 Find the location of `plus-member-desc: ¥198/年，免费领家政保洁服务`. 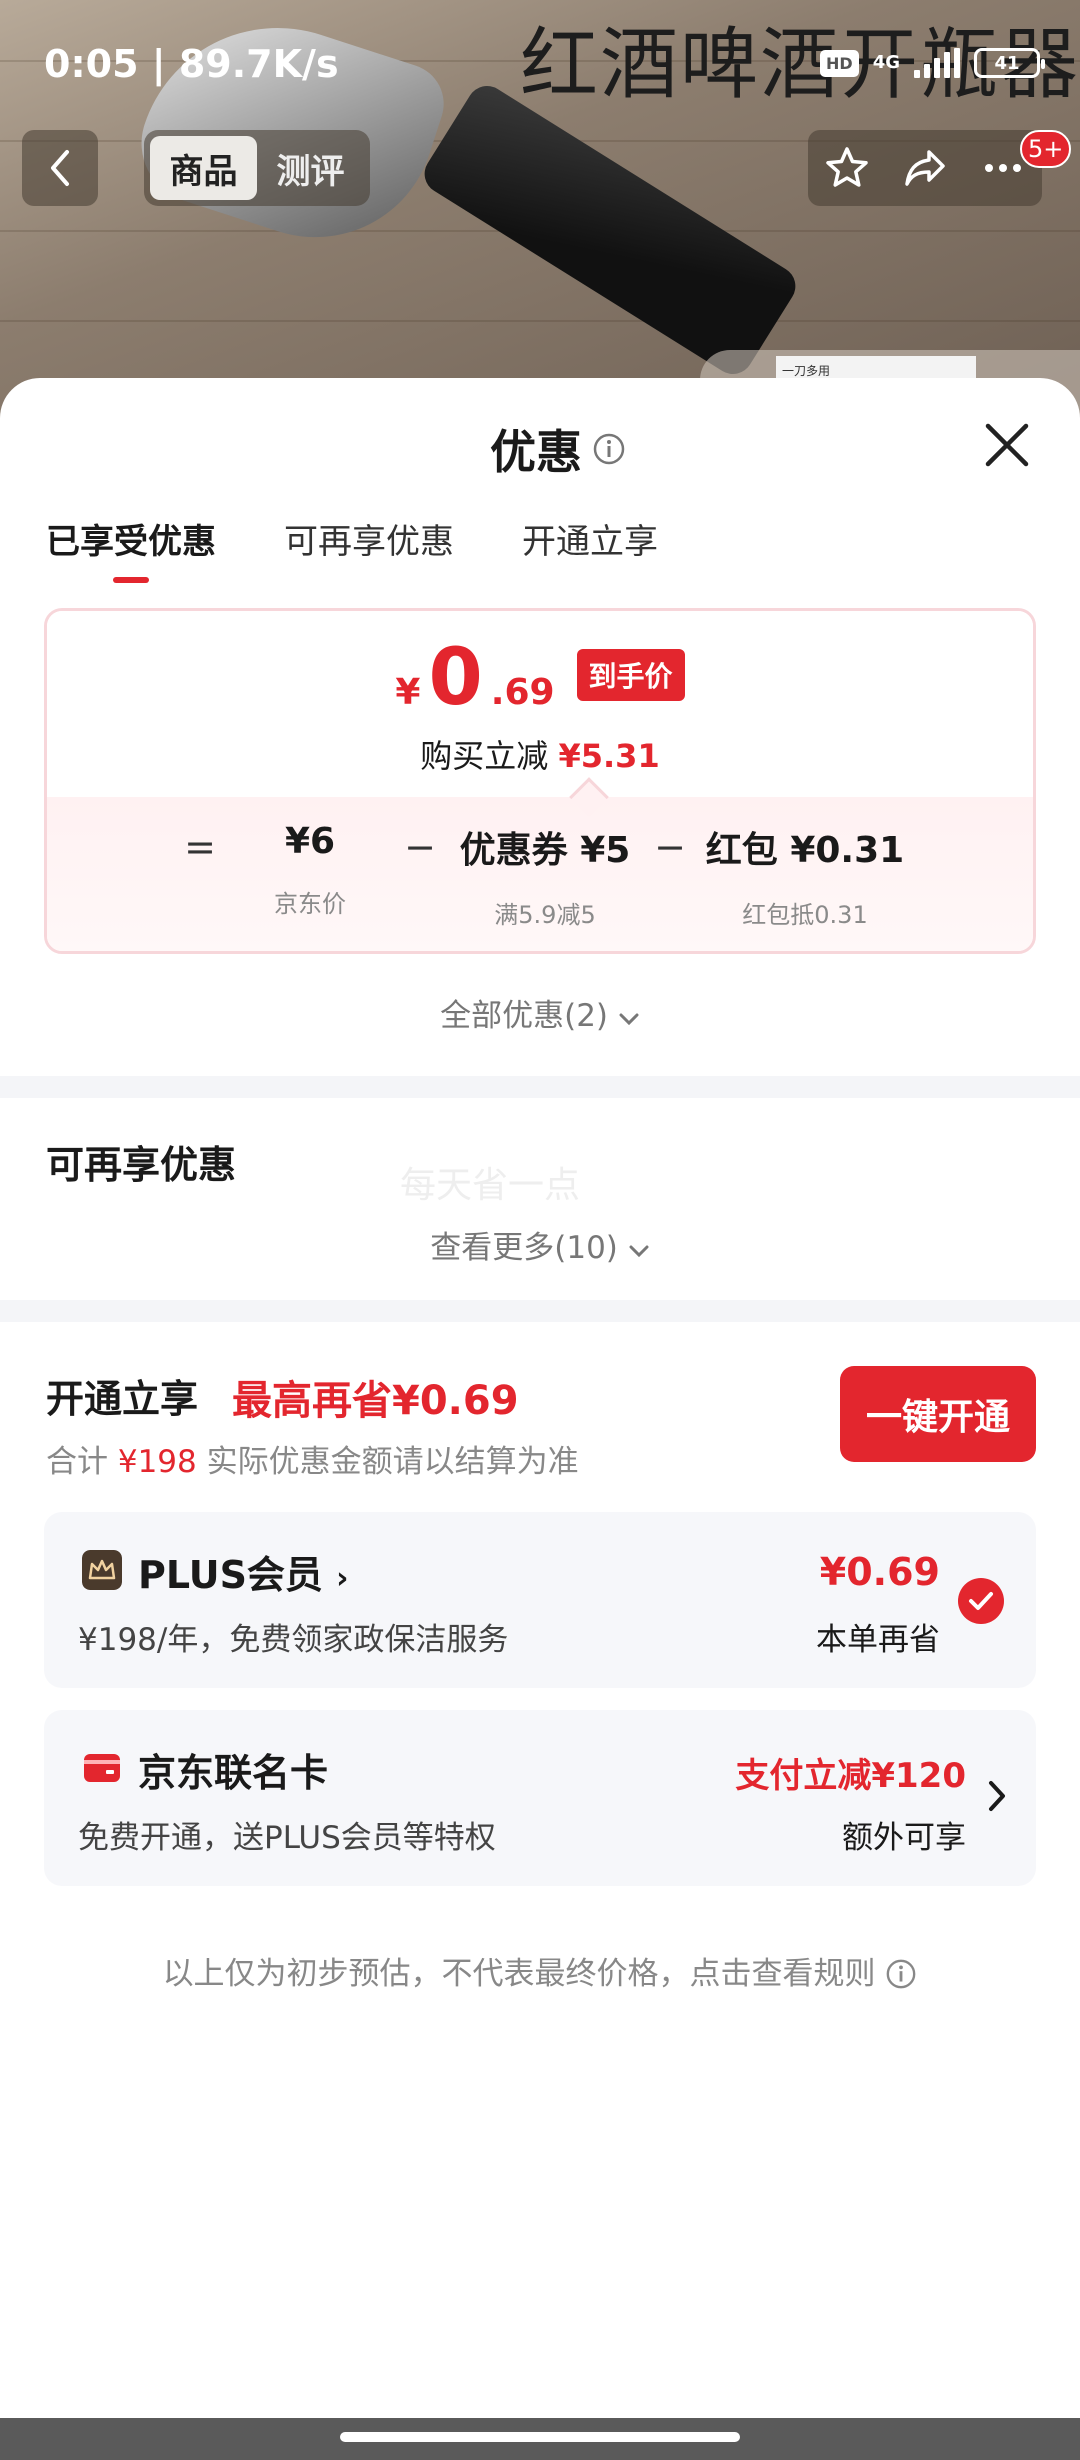

plus-member-desc: ¥198/年，免费领家政保洁服务 is located at coordinates (293, 1640).